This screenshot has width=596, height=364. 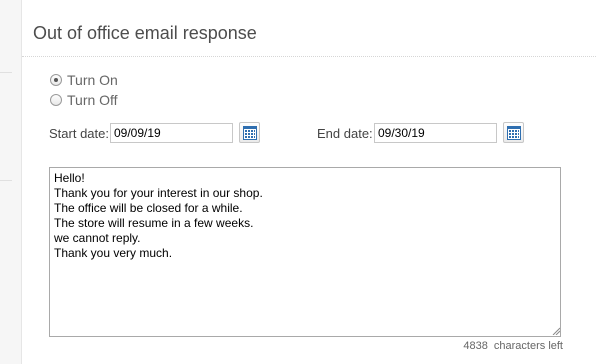 I want to click on end-date-calendar-button, so click(x=513, y=132).